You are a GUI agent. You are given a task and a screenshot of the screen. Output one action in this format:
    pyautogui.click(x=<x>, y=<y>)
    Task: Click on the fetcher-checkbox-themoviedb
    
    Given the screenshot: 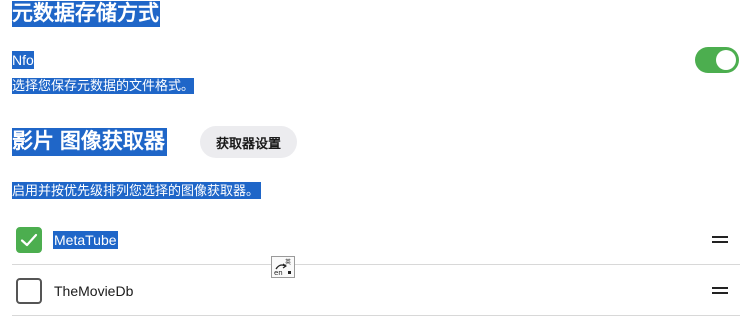 What is the action you would take?
    pyautogui.click(x=29, y=291)
    